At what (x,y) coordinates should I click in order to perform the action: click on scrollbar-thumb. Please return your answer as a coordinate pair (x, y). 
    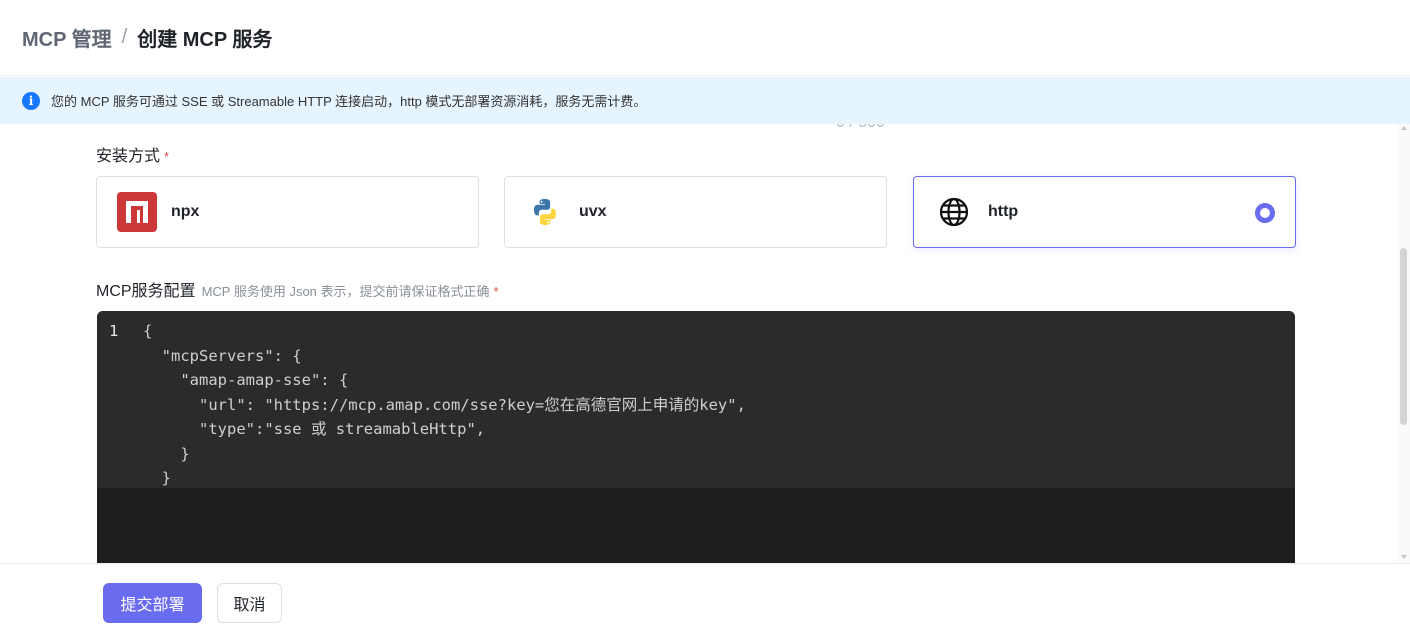
    Looking at the image, I should click on (1403, 336).